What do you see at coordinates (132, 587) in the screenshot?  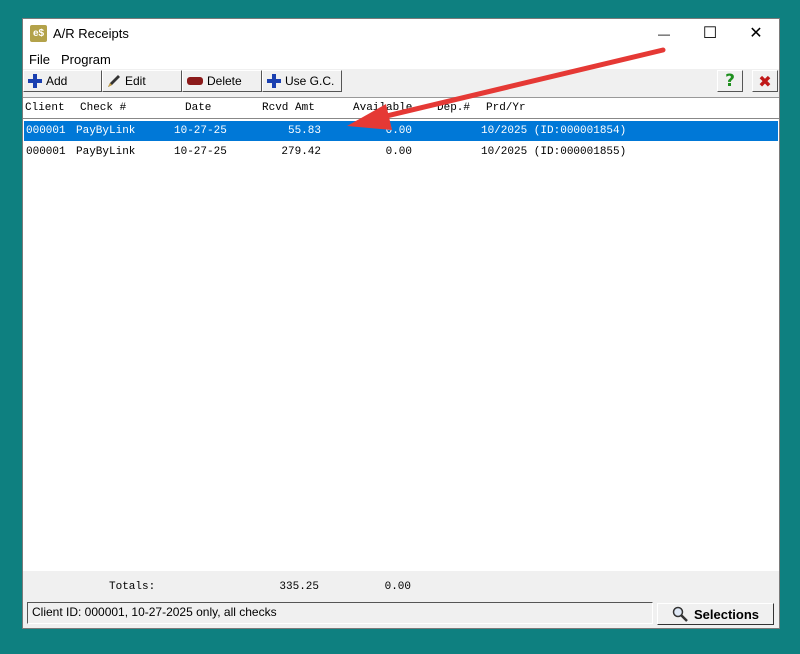 I see `totals-label: Totals:` at bounding box center [132, 587].